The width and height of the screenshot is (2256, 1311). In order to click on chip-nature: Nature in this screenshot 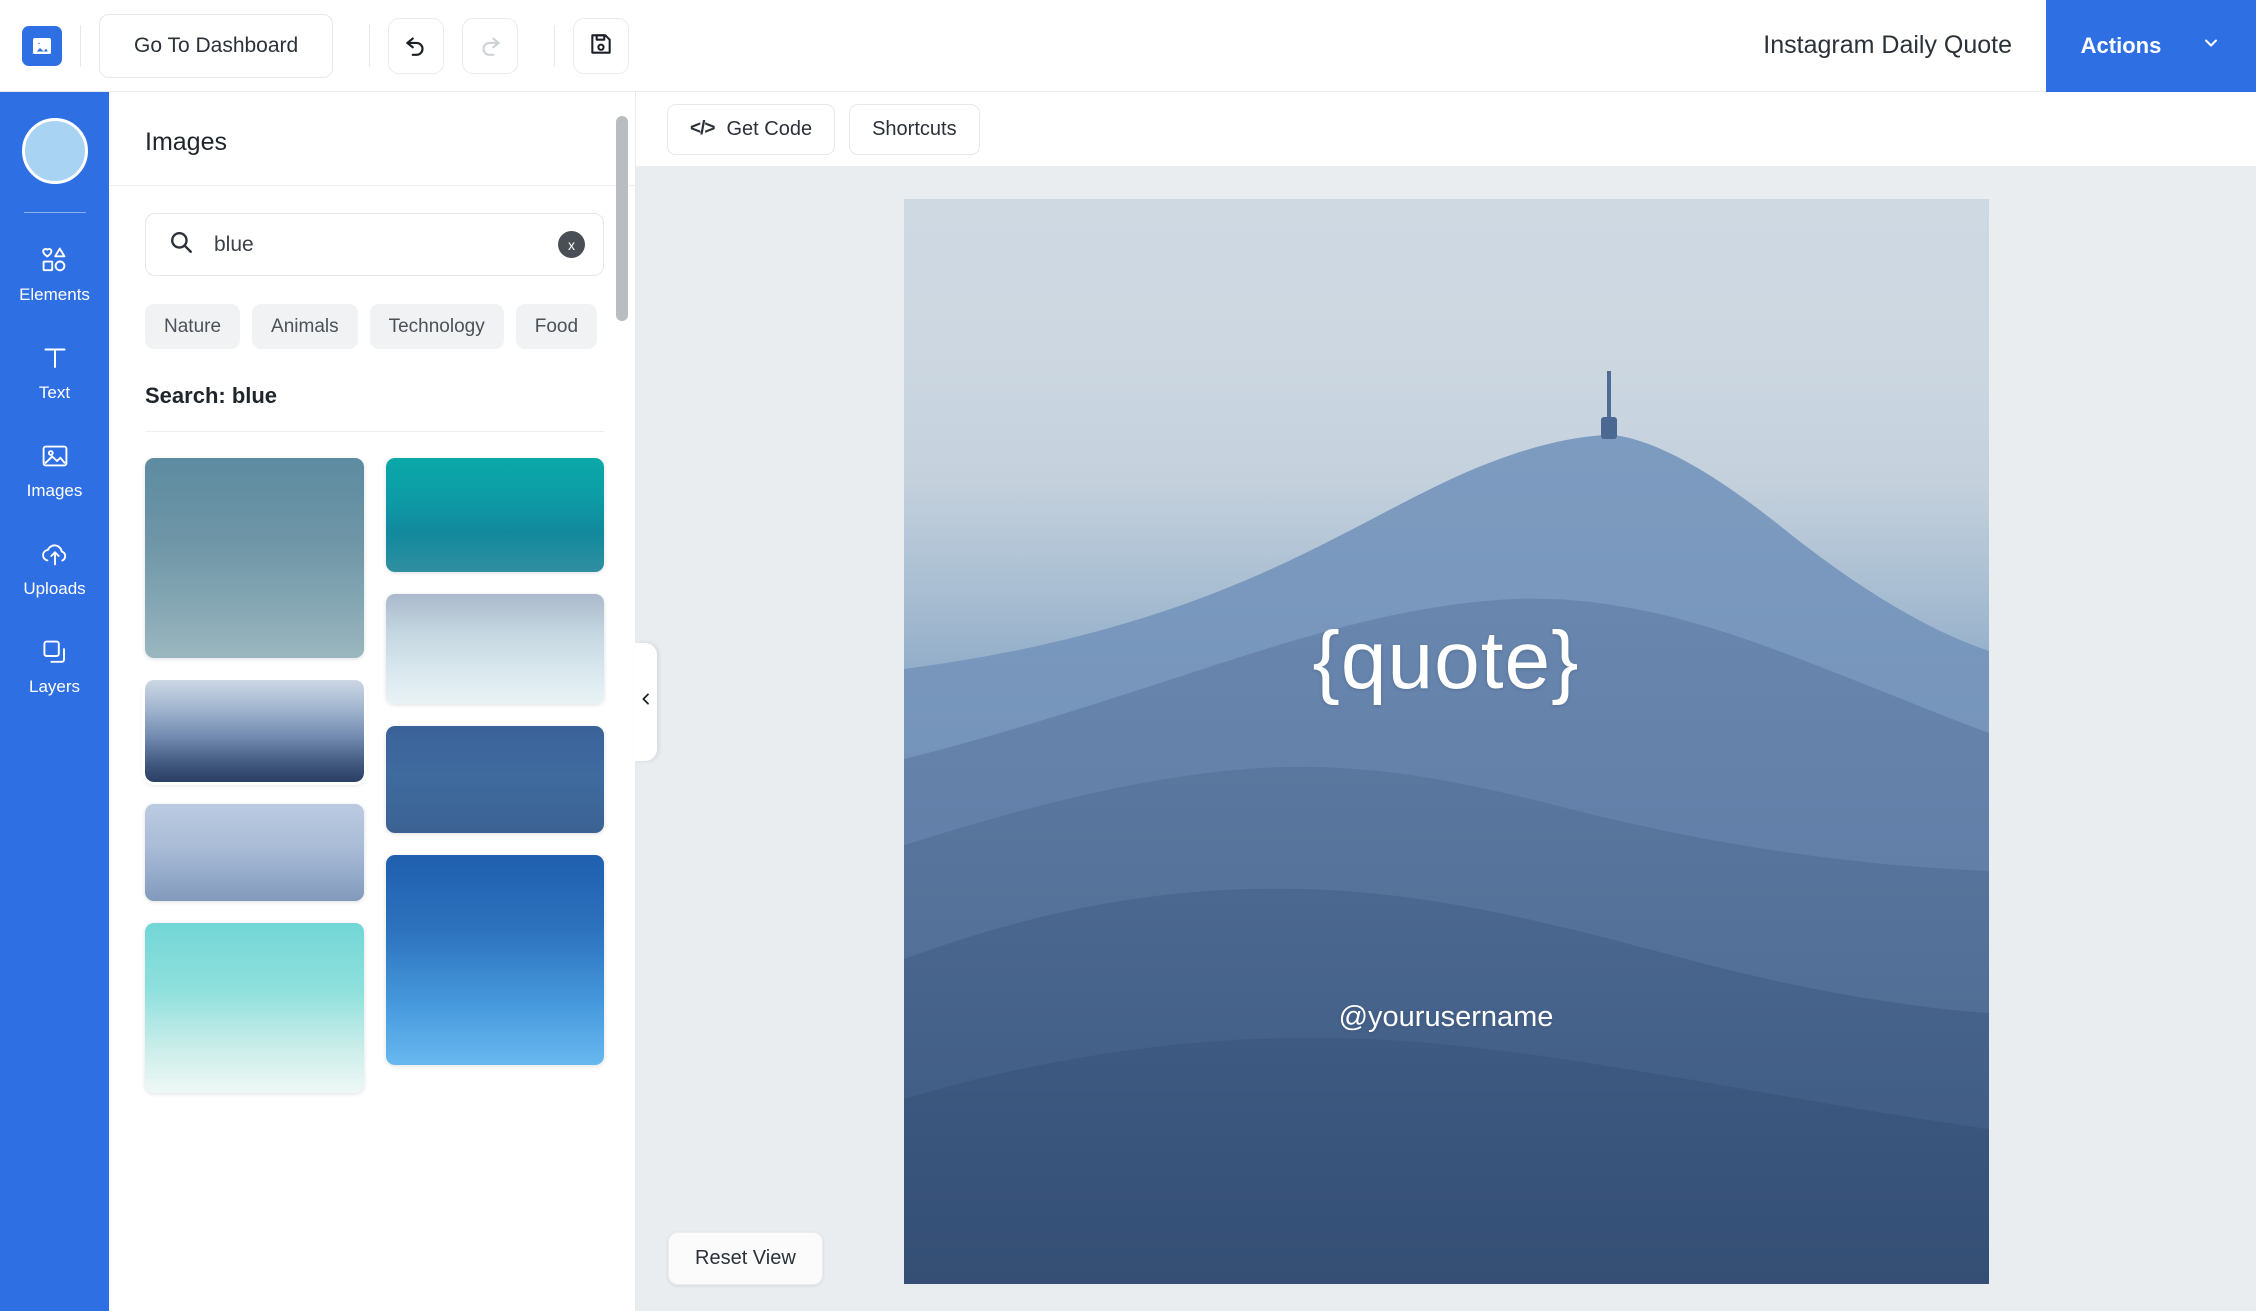, I will do `click(193, 326)`.